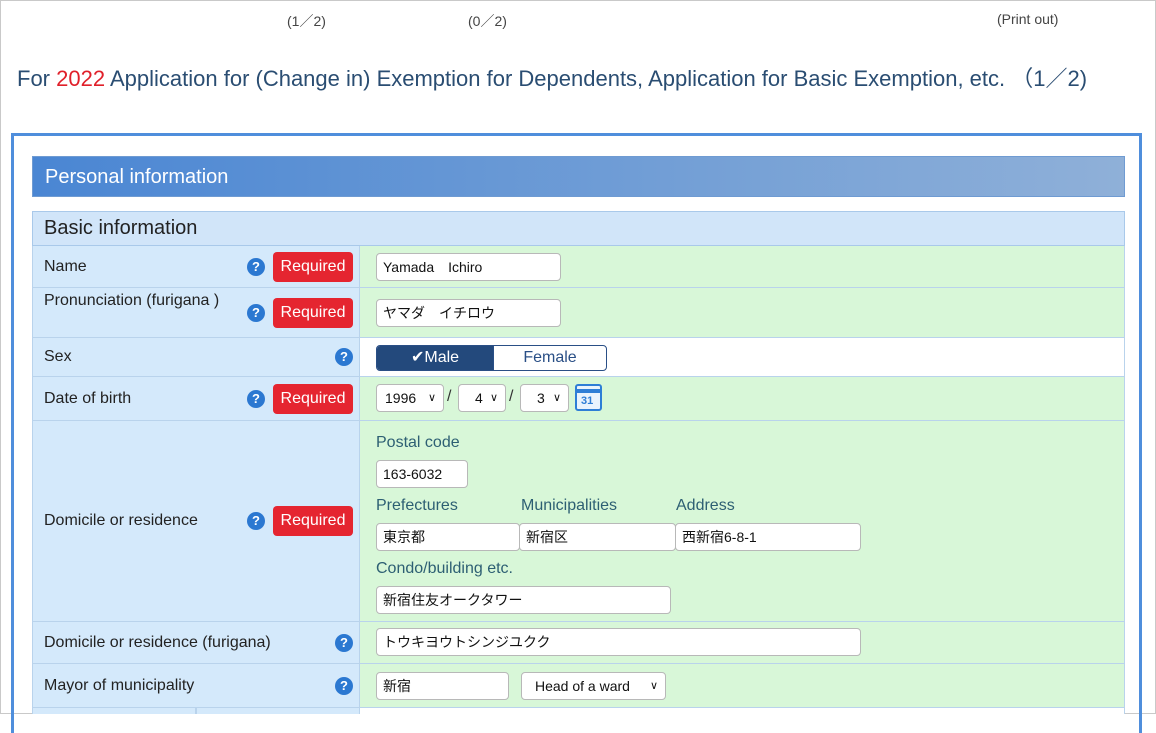 The width and height of the screenshot is (1156, 733). I want to click on next-input-cell, so click(742, 711).